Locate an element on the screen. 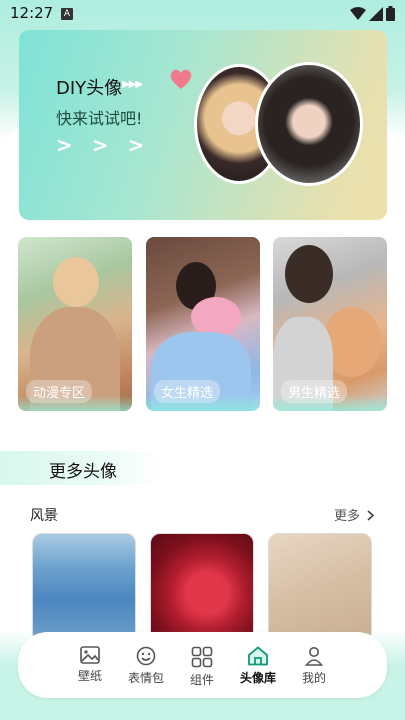 The width and height of the screenshot is (405, 720). notification-icon: A is located at coordinates (67, 14).